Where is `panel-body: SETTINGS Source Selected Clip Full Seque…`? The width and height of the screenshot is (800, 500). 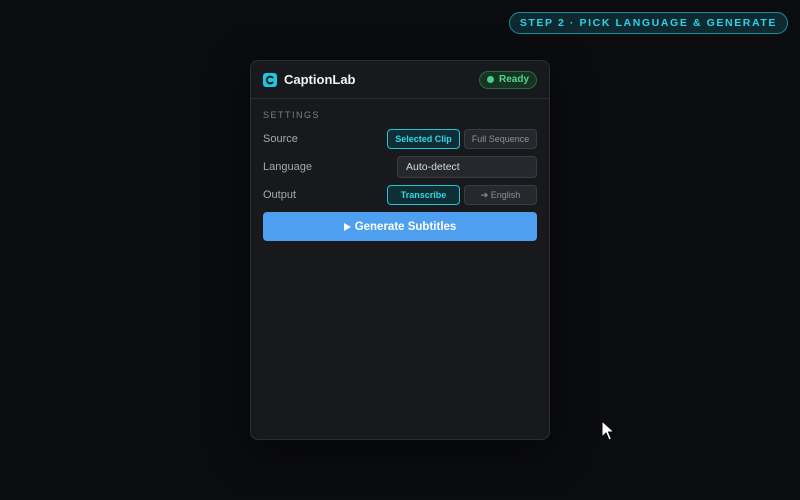
panel-body: SETTINGS Source Selected Clip Full Seque… is located at coordinates (400, 170).